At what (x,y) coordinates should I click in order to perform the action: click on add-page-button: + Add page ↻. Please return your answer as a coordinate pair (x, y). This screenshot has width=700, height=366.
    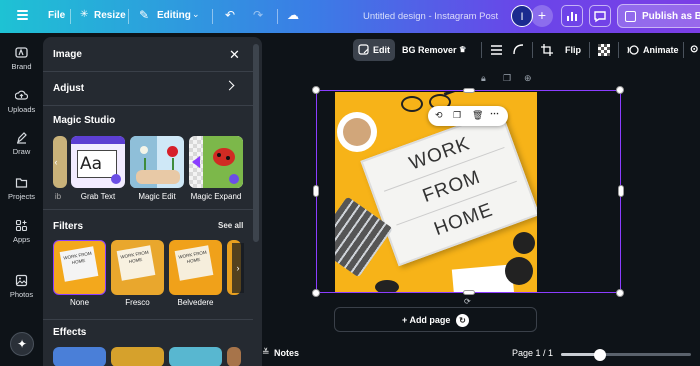
    Looking at the image, I should click on (435, 319).